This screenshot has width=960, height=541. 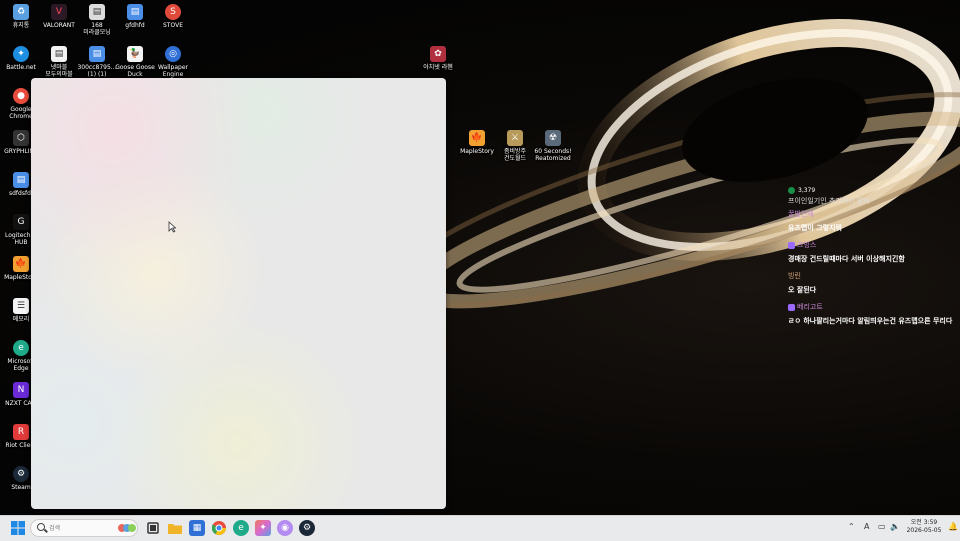 What do you see at coordinates (846, 259) in the screenshot?
I see `chat-message-text: 경매장 건드릴때마다 서버 이상해지긴함` at bounding box center [846, 259].